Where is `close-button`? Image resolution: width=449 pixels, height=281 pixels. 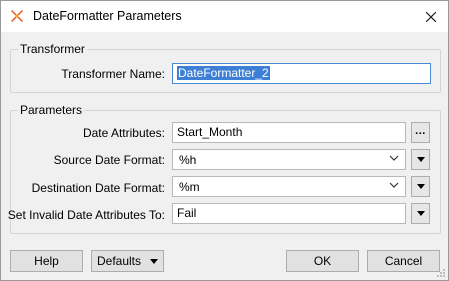
close-button is located at coordinates (431, 16).